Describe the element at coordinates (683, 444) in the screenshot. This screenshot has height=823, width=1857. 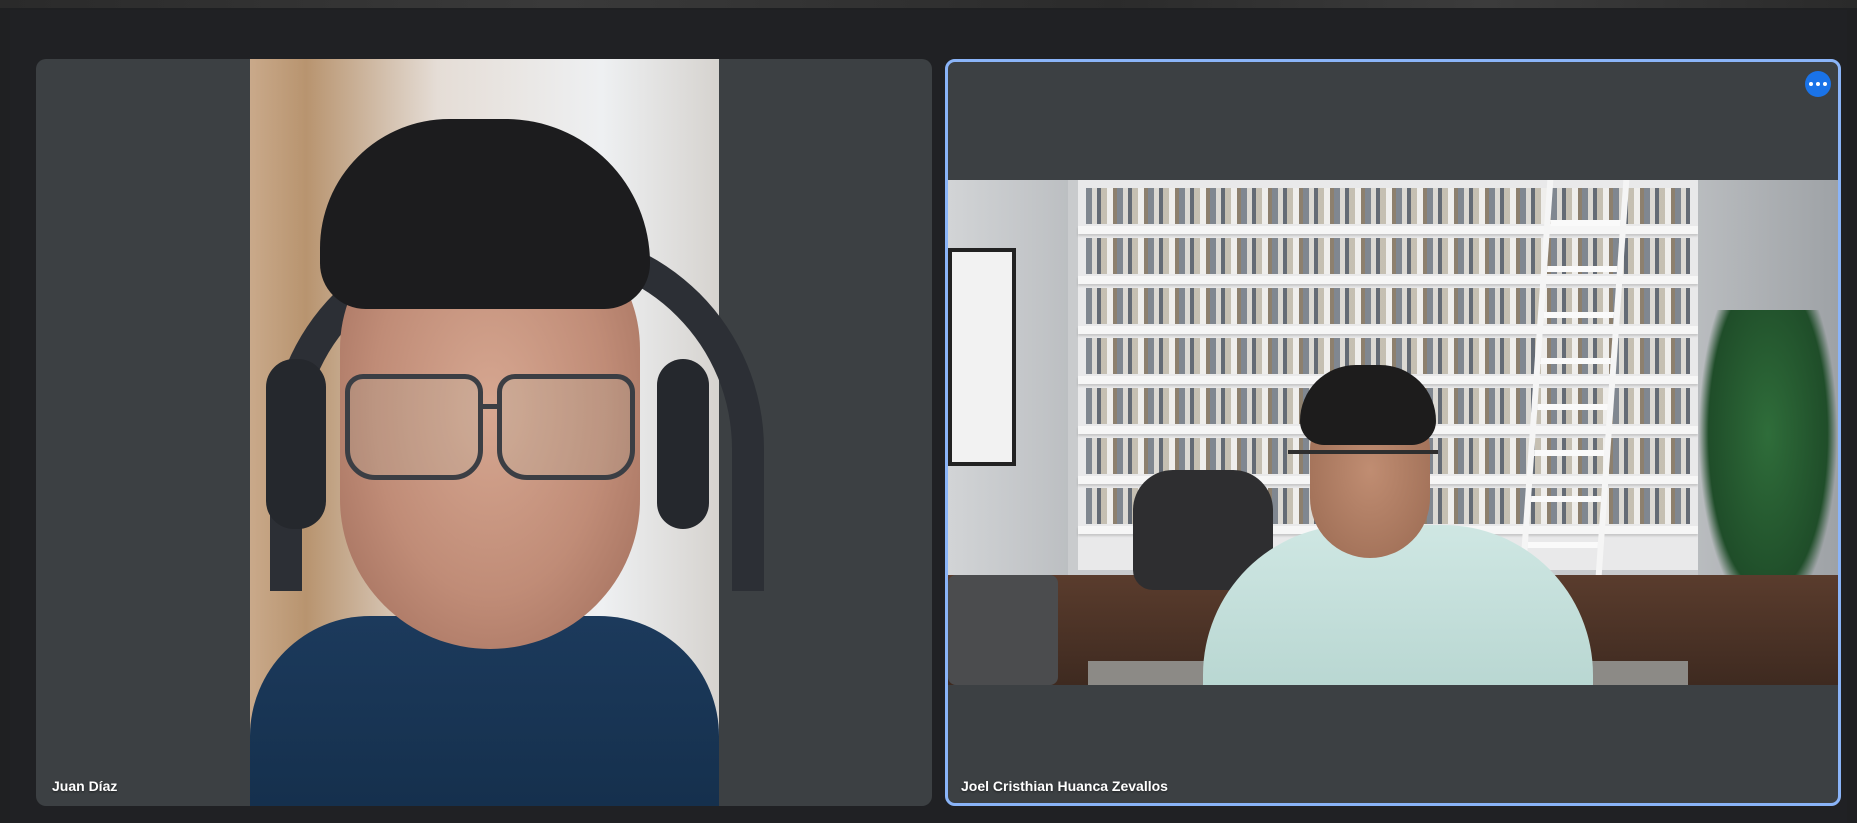
I see `headphone-cup-right` at that location.